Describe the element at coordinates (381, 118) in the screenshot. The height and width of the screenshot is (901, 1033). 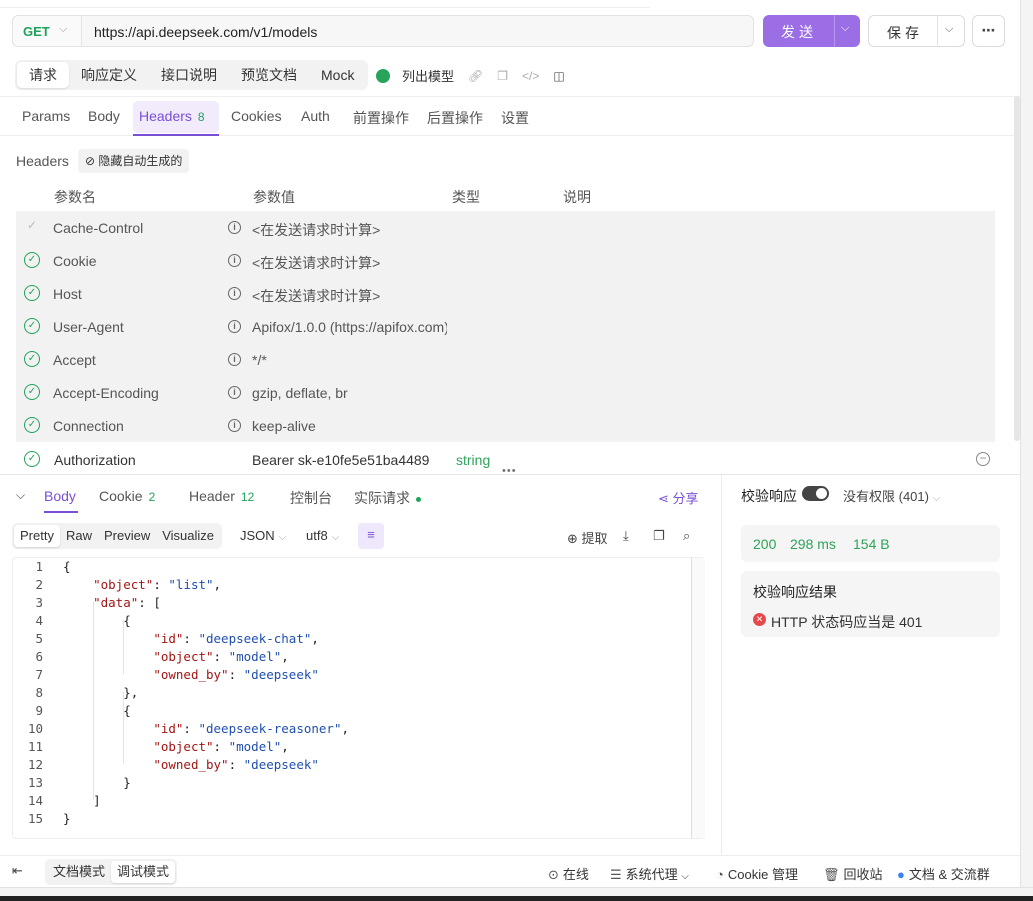
I see `tab-pre-actions: 前置操作` at that location.